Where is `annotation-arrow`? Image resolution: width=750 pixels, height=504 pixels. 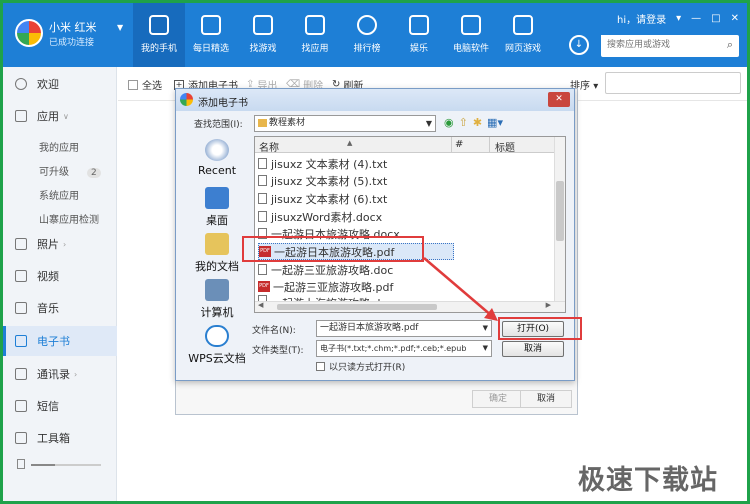 annotation-arrow is located at coordinates (460, 289).